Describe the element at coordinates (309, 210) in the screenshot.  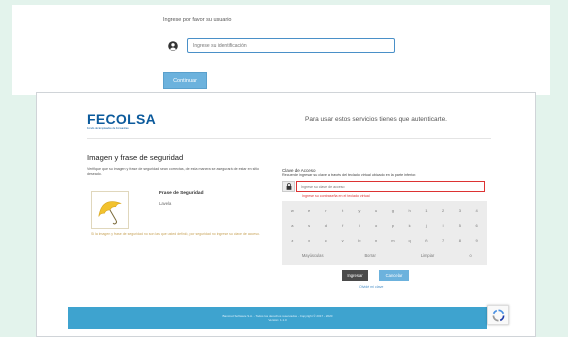
I see `keyboard-key: e` at that location.